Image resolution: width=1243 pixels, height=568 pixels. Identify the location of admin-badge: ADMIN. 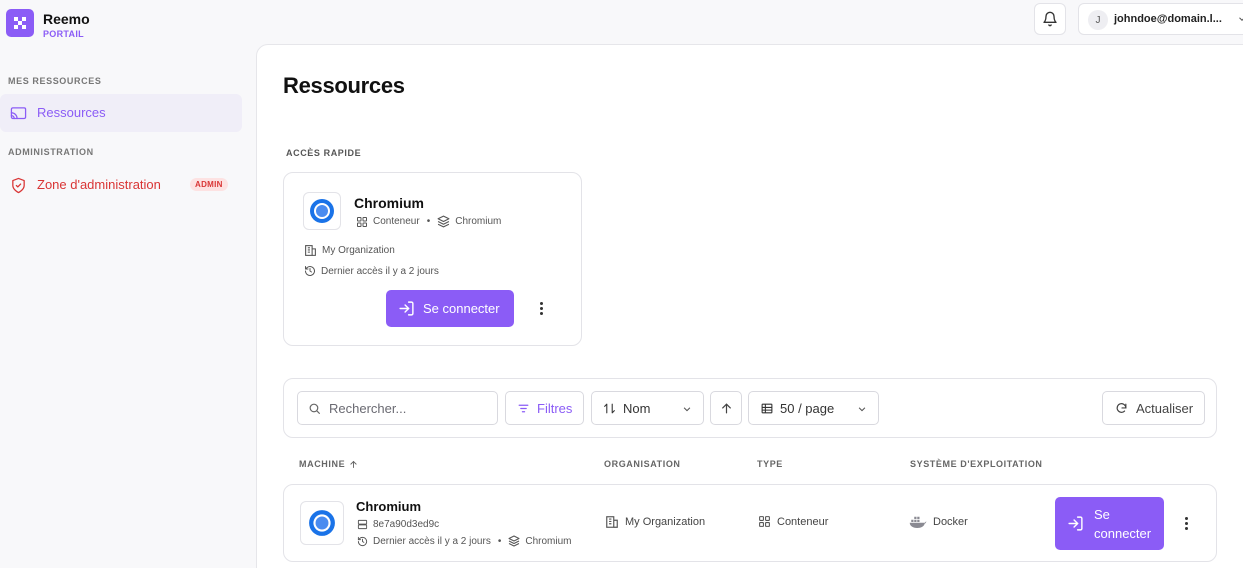
(209, 184).